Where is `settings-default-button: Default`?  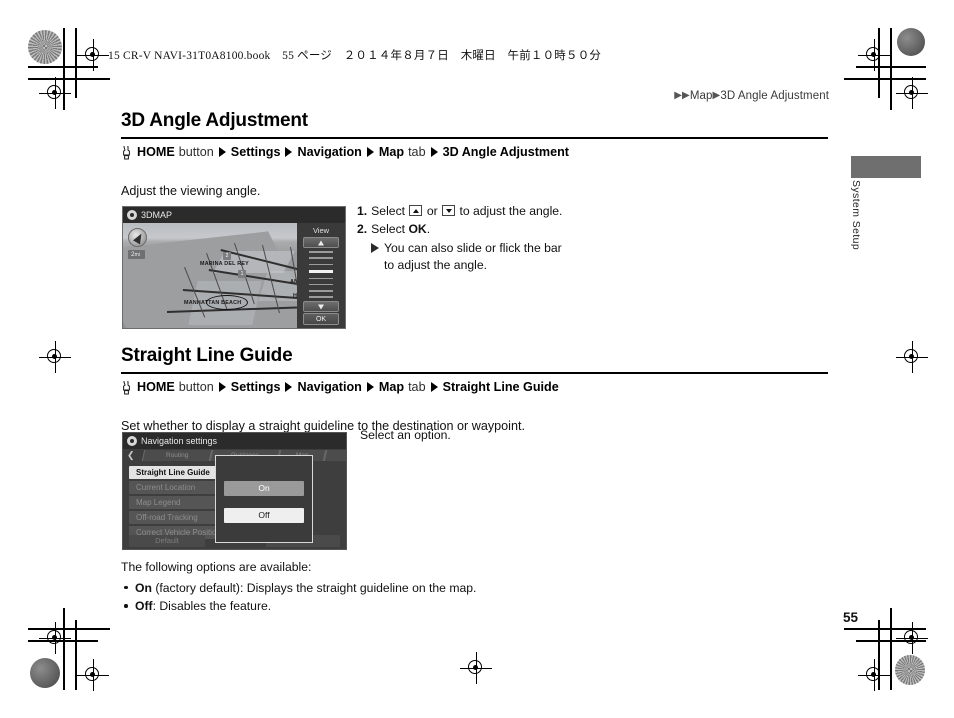 settings-default-button: Default is located at coordinates (167, 541).